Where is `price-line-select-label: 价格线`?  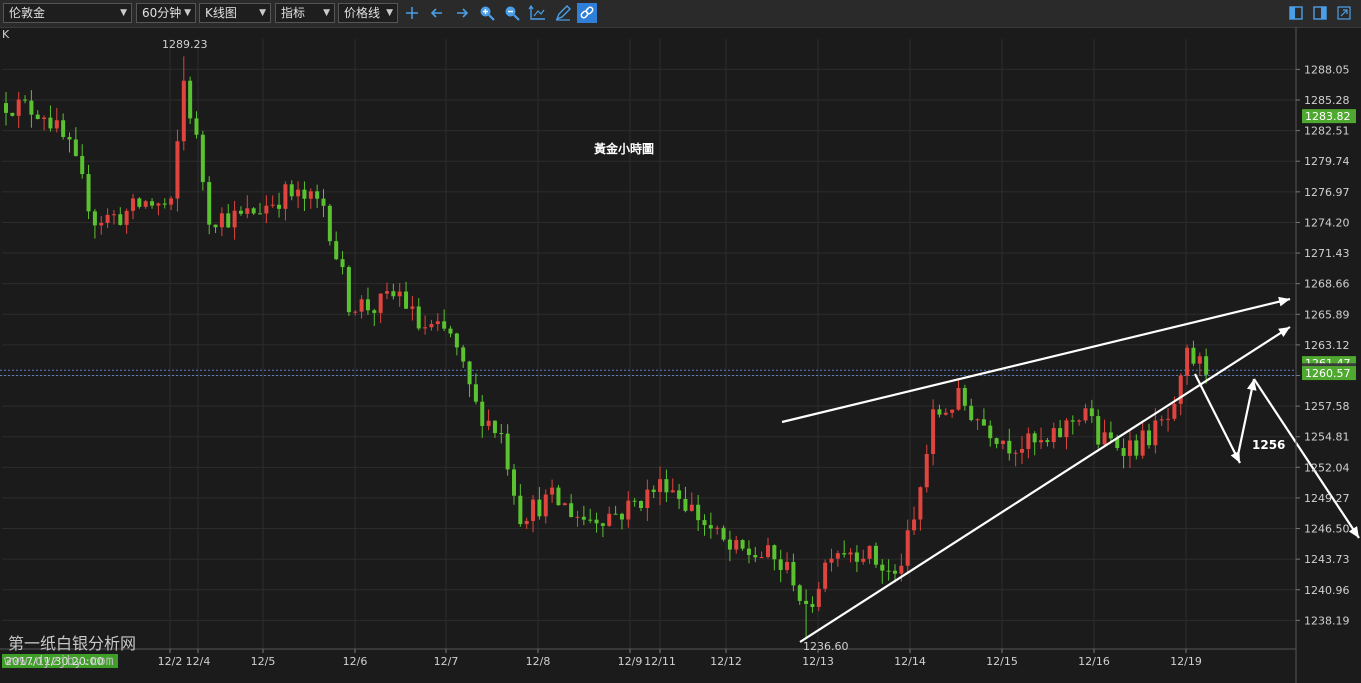 price-line-select-label: 价格线 is located at coordinates (362, 13).